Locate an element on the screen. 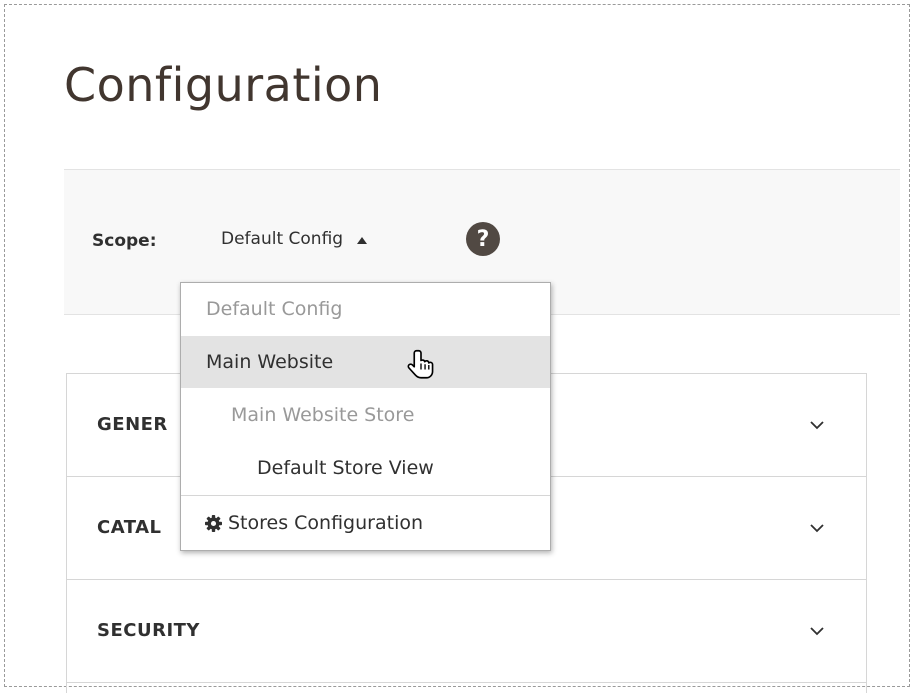 The image size is (914, 693). scope-label: Scope: is located at coordinates (124, 241).